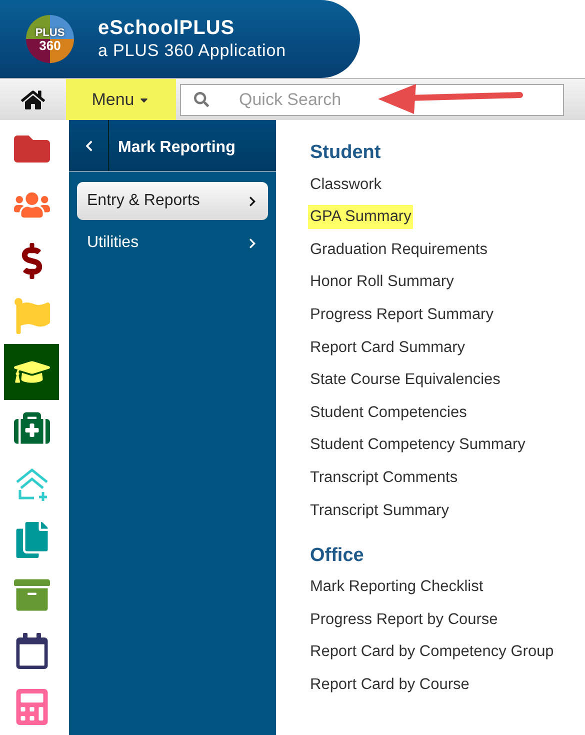  What do you see at coordinates (418, 445) in the screenshot?
I see `report-link: Student Competency Summary` at bounding box center [418, 445].